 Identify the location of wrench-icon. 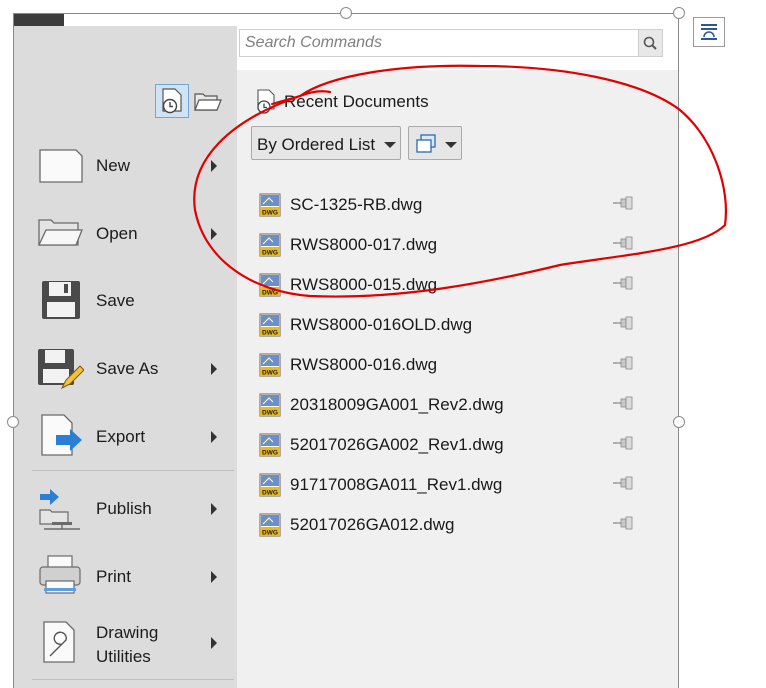
(60, 642).